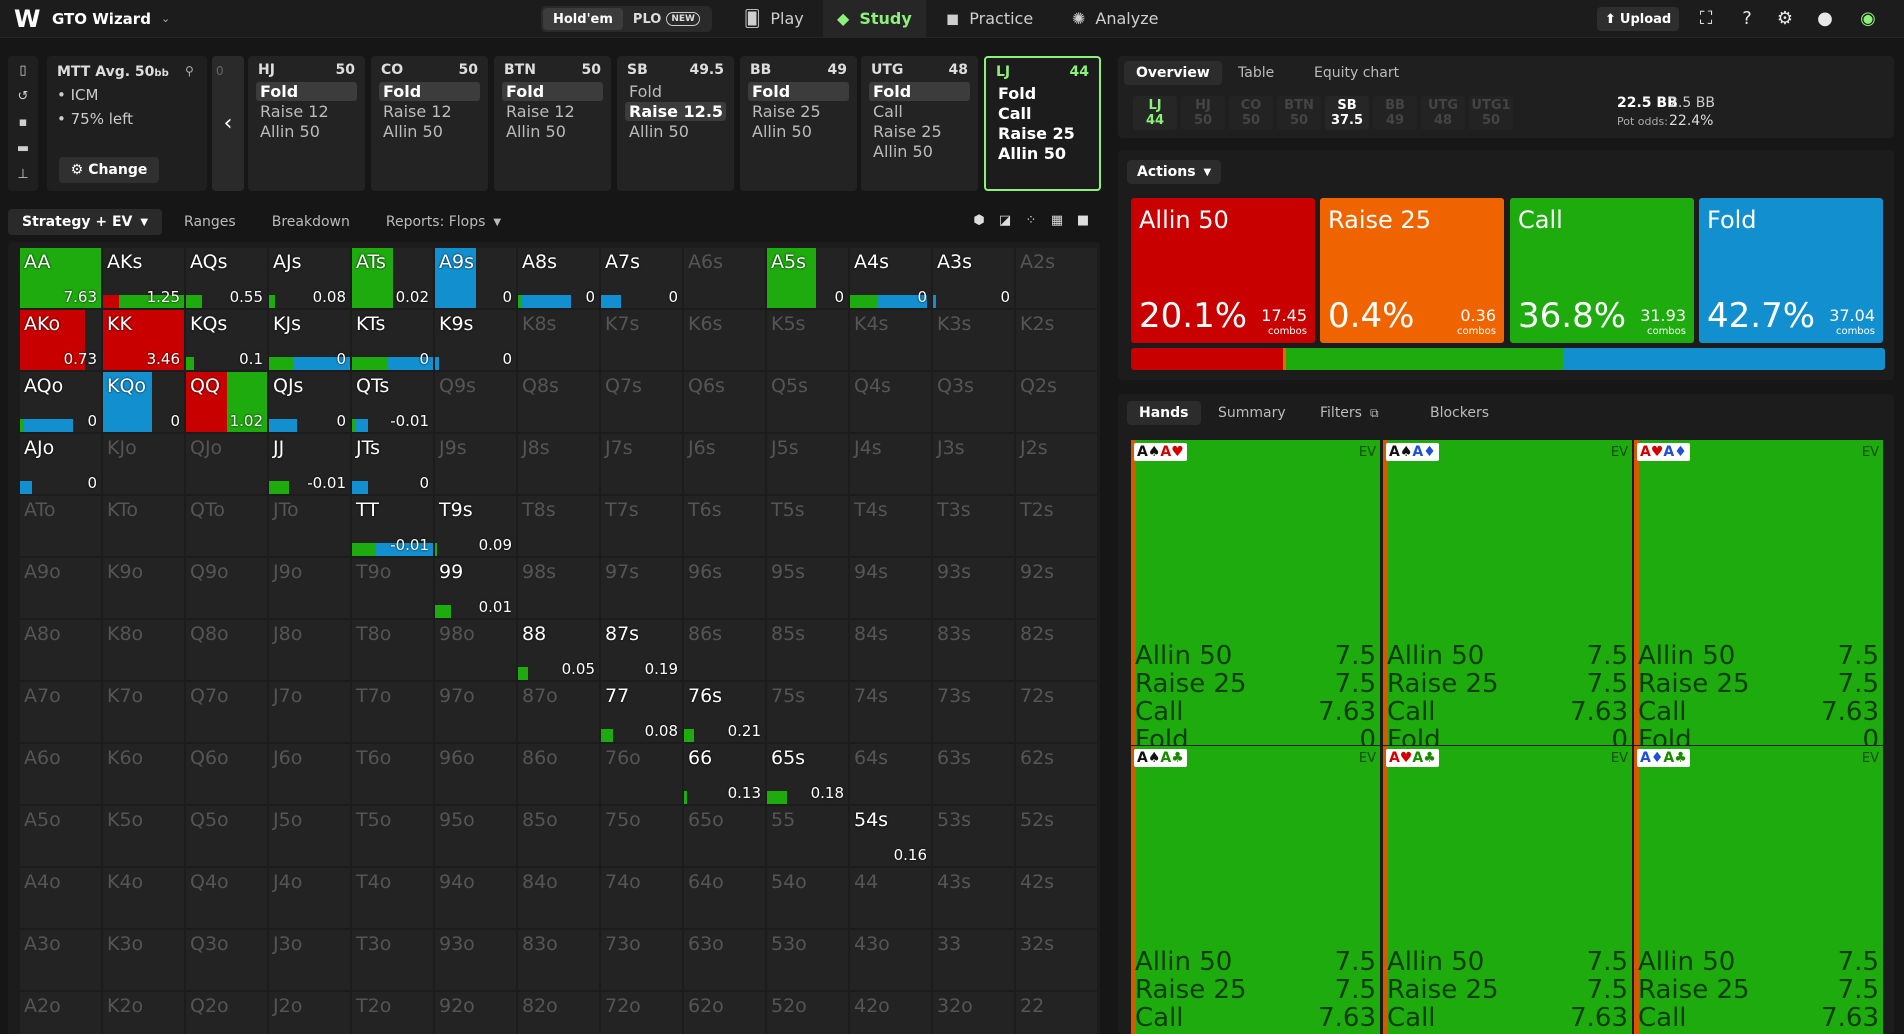 This screenshot has height=1034, width=1904. I want to click on grid-cell-kqs: 0.1 KQs, so click(226, 340).